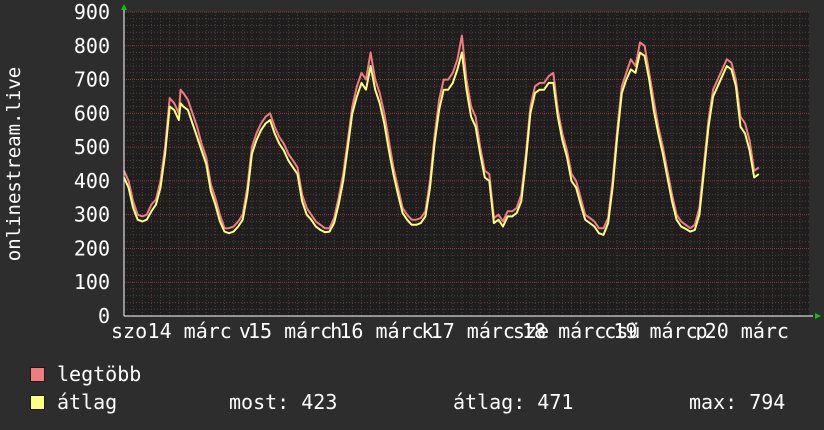  Describe the element at coordinates (92, 215) in the screenshot. I see `y-tick-label: 300` at that location.